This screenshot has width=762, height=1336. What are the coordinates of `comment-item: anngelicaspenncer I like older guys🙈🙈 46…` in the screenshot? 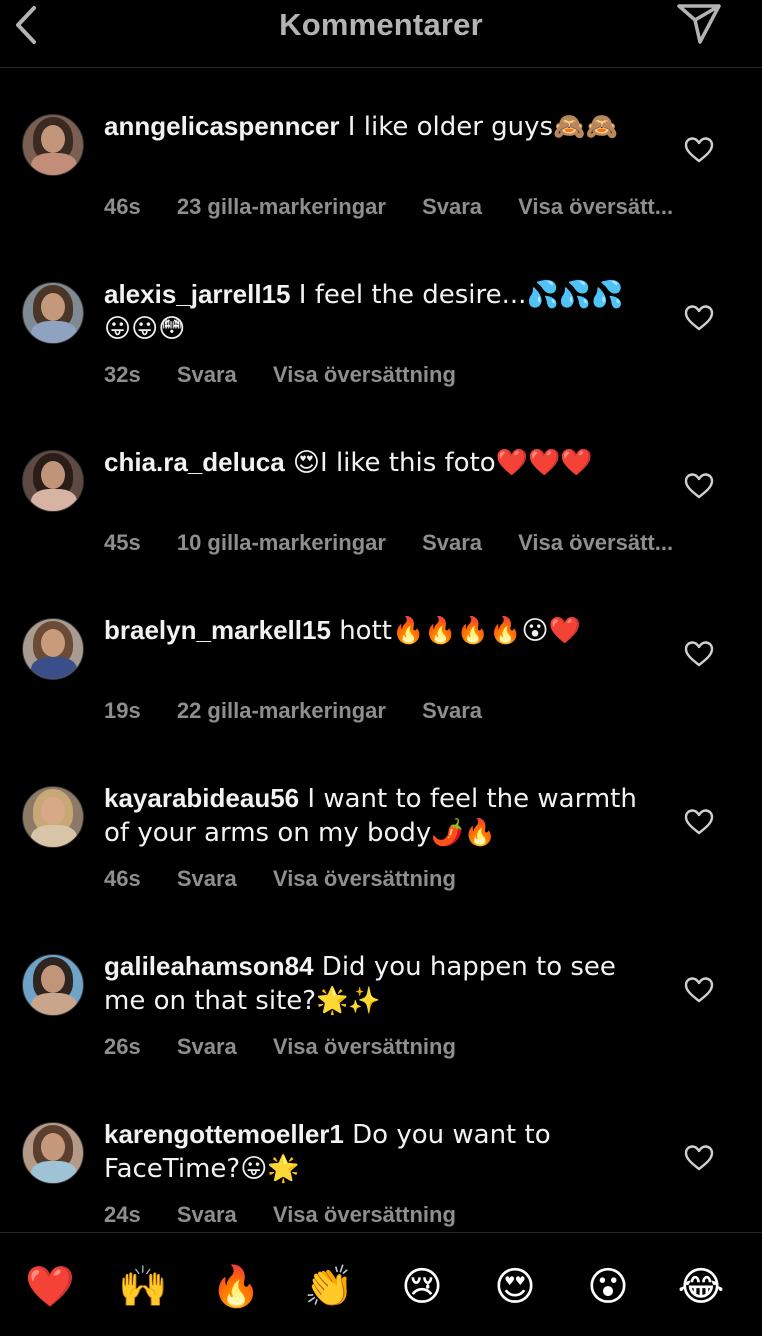 It's located at (381, 152).